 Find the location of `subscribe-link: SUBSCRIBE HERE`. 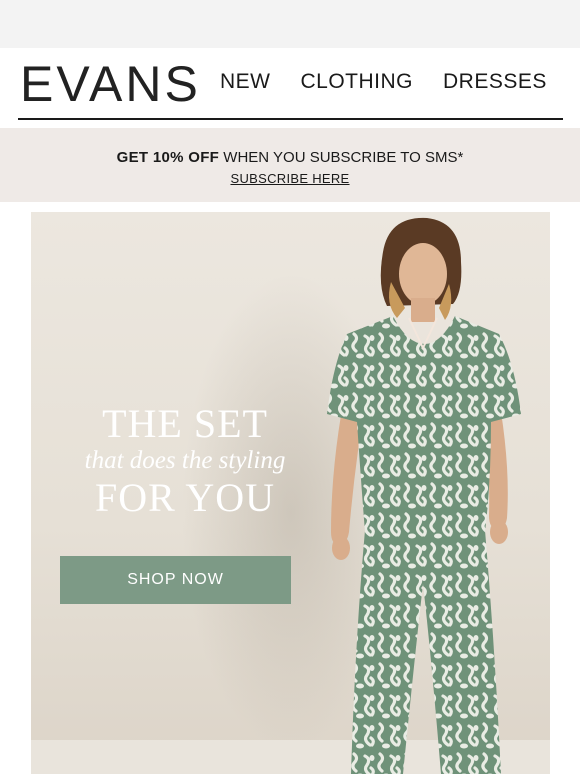

subscribe-link: SUBSCRIBE HERE is located at coordinates (290, 178).